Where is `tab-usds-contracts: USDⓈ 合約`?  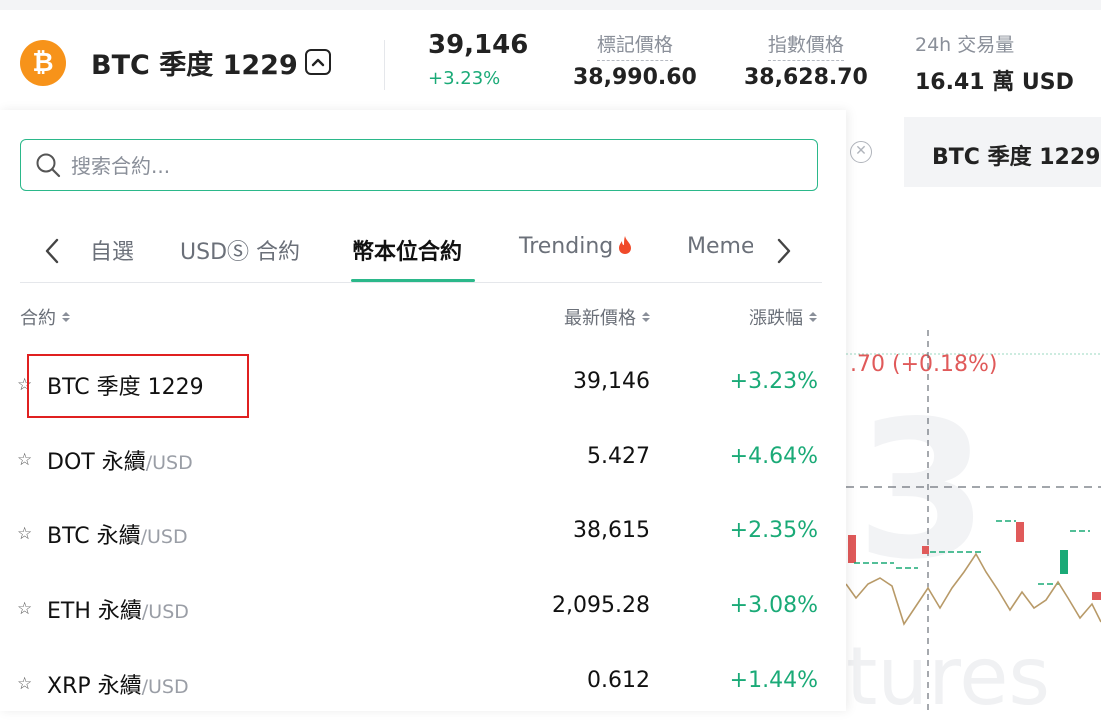 tab-usds-contracts: USDⓈ 合約 is located at coordinates (240, 250).